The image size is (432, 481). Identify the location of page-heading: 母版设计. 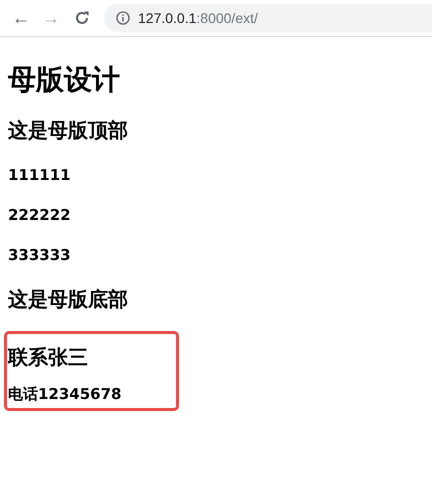
(64, 80).